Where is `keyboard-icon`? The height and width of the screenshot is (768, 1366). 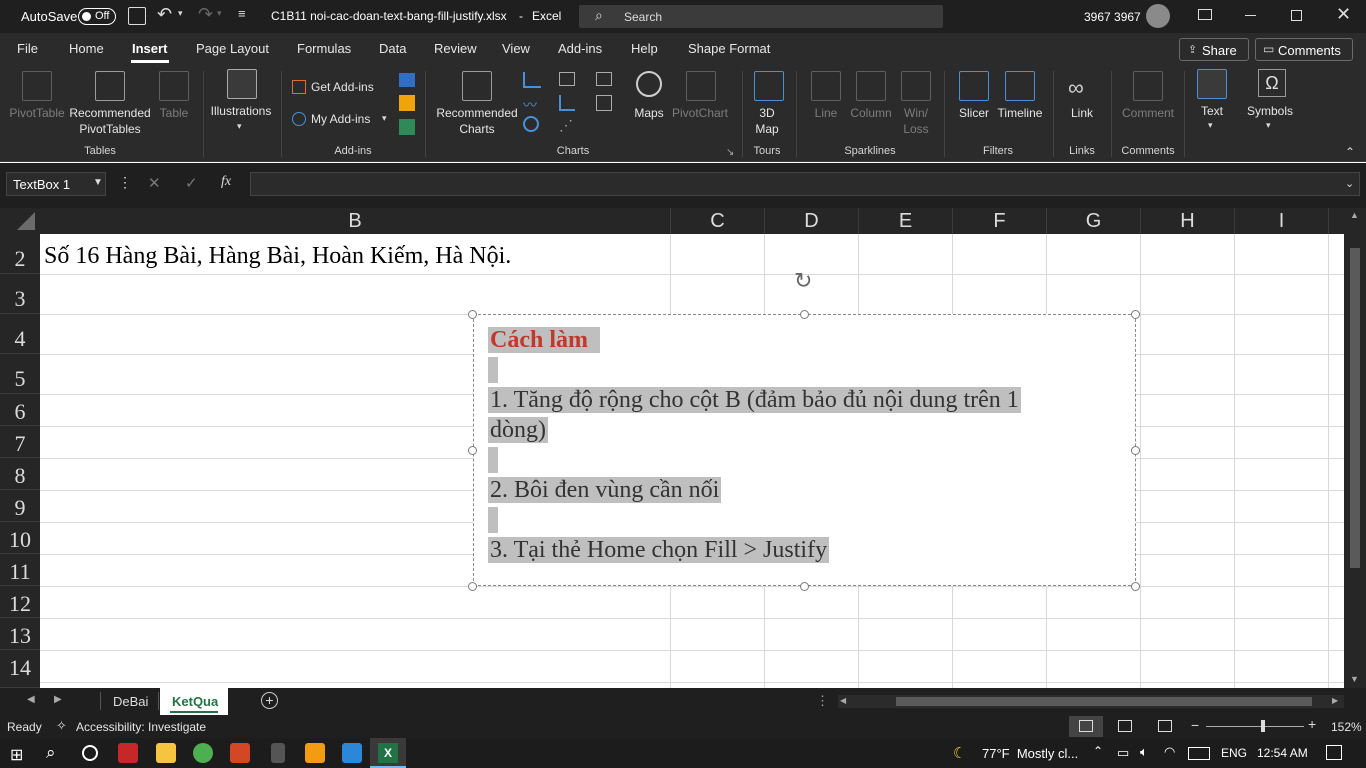
keyboard-icon is located at coordinates (1199, 753).